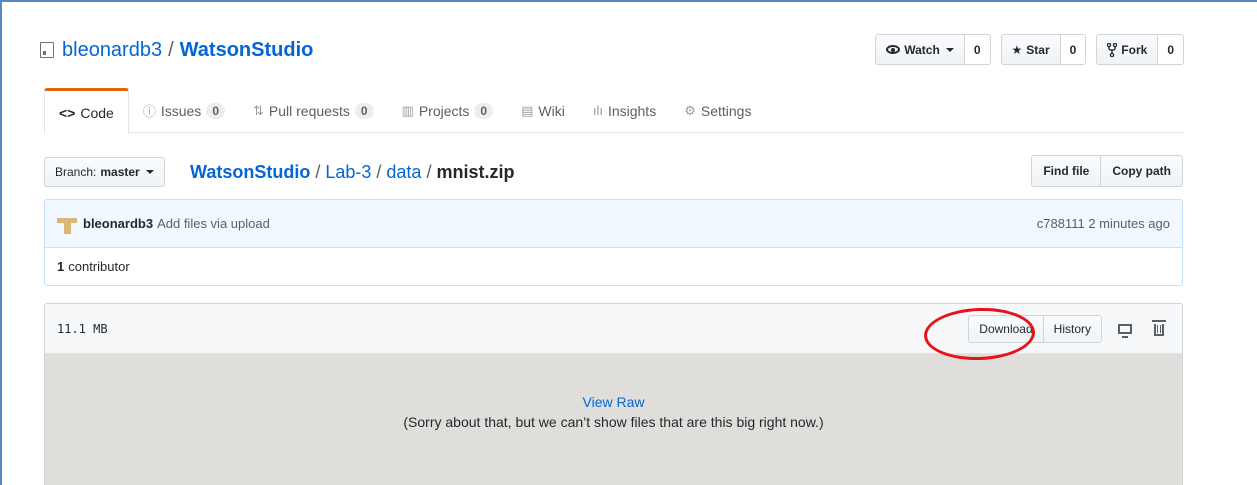  I want to click on gear-icon: ⚙, so click(690, 110).